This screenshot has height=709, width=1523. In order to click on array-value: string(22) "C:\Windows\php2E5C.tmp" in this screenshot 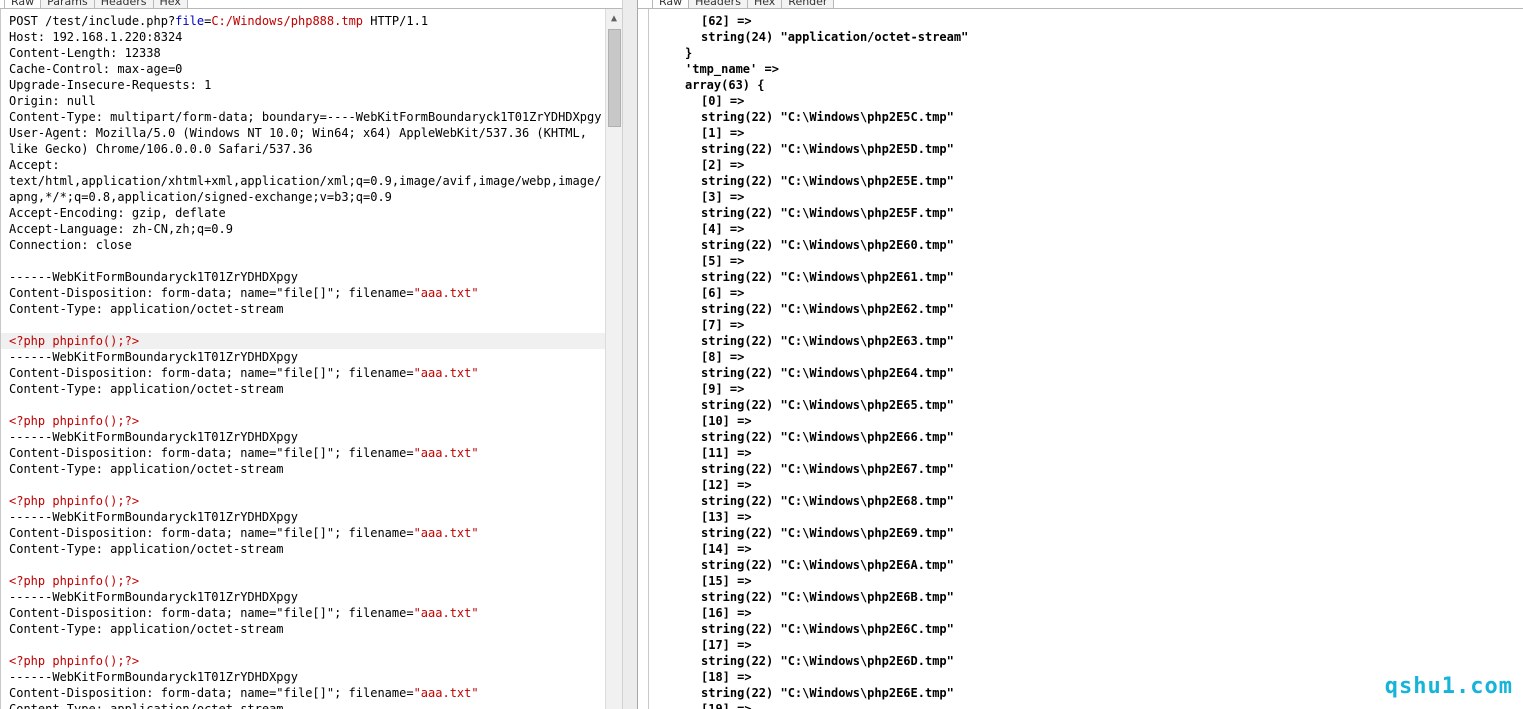, I will do `click(827, 117)`.